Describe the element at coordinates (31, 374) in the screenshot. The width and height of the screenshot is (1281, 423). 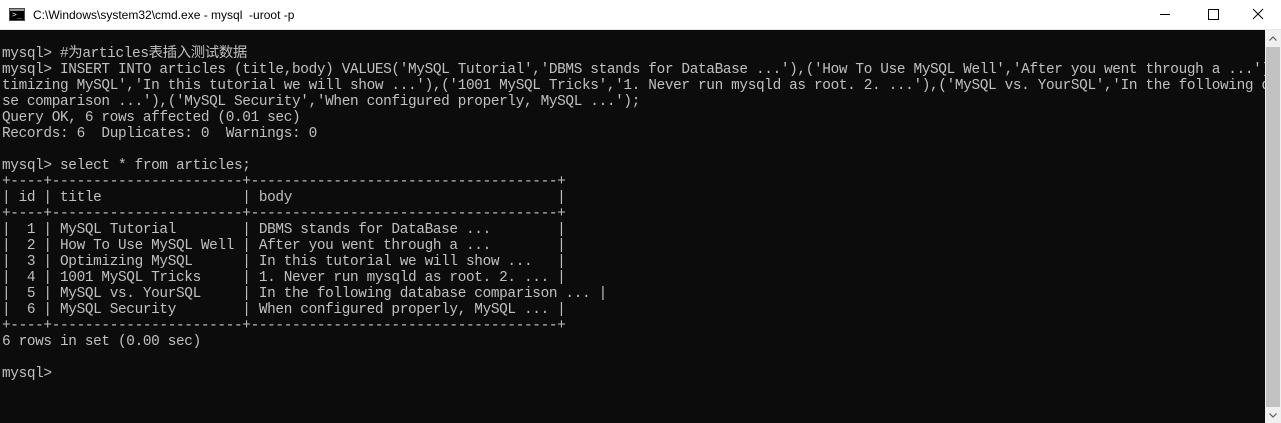
I see `console-prompt-line: mysql>` at that location.